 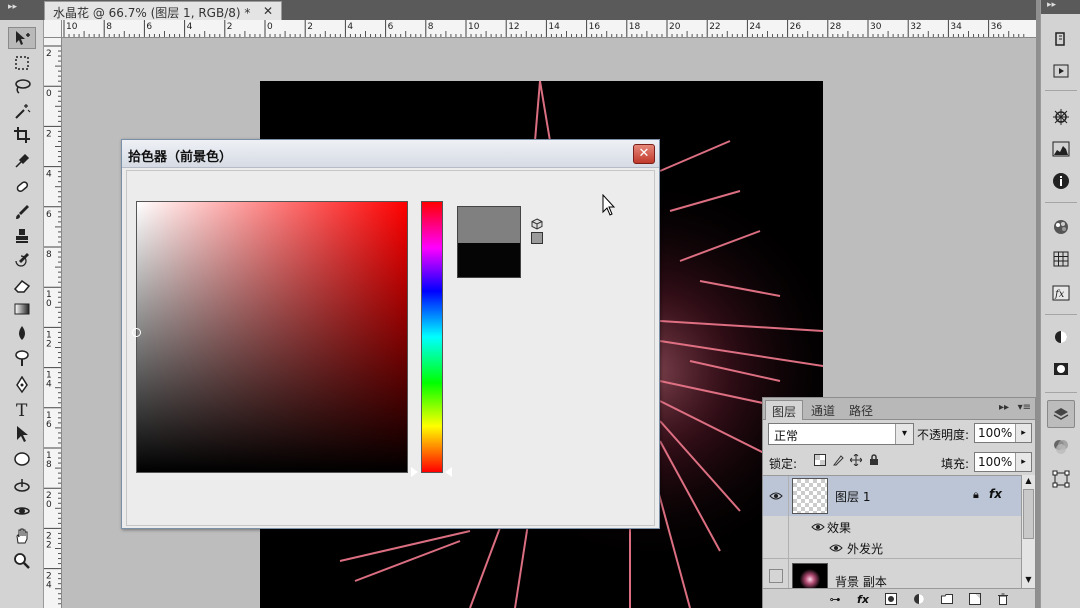 I want to click on histogram-panel-icon, so click(x=1061, y=149).